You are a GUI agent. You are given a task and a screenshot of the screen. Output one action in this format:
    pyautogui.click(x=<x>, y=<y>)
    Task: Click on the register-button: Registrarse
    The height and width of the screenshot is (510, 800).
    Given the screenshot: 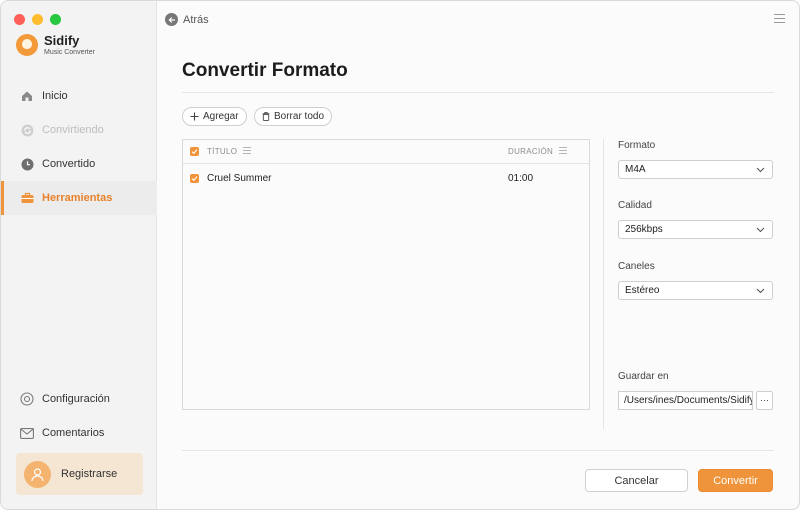 What is the action you would take?
    pyautogui.click(x=79, y=474)
    